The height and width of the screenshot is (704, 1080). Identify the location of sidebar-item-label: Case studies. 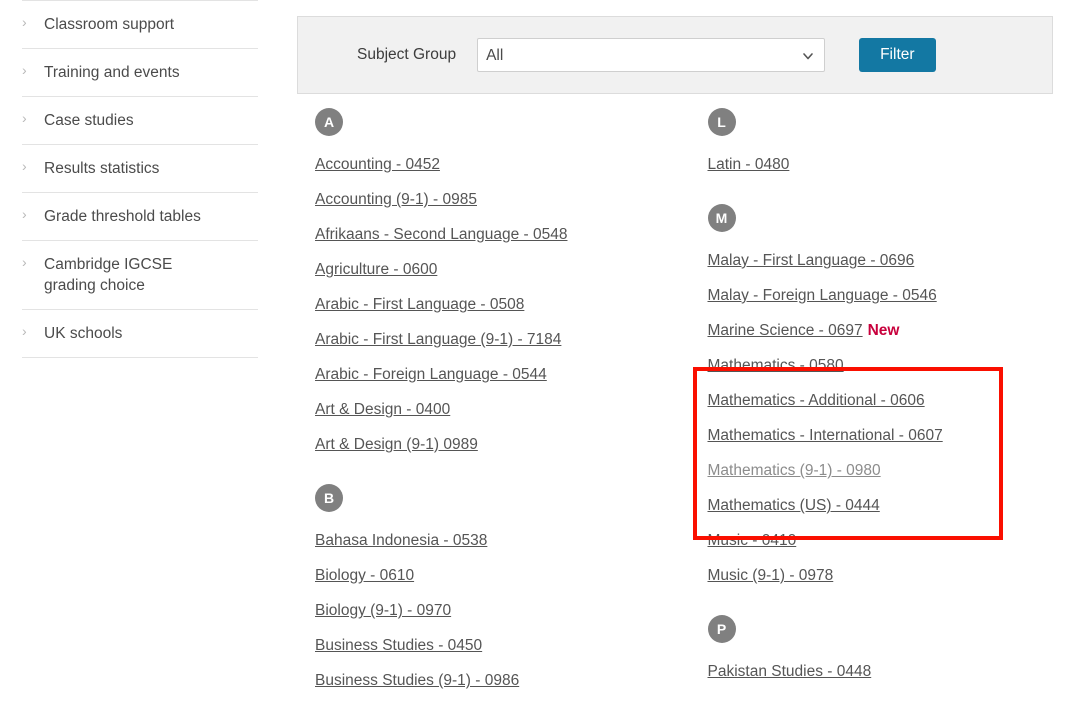
(89, 120).